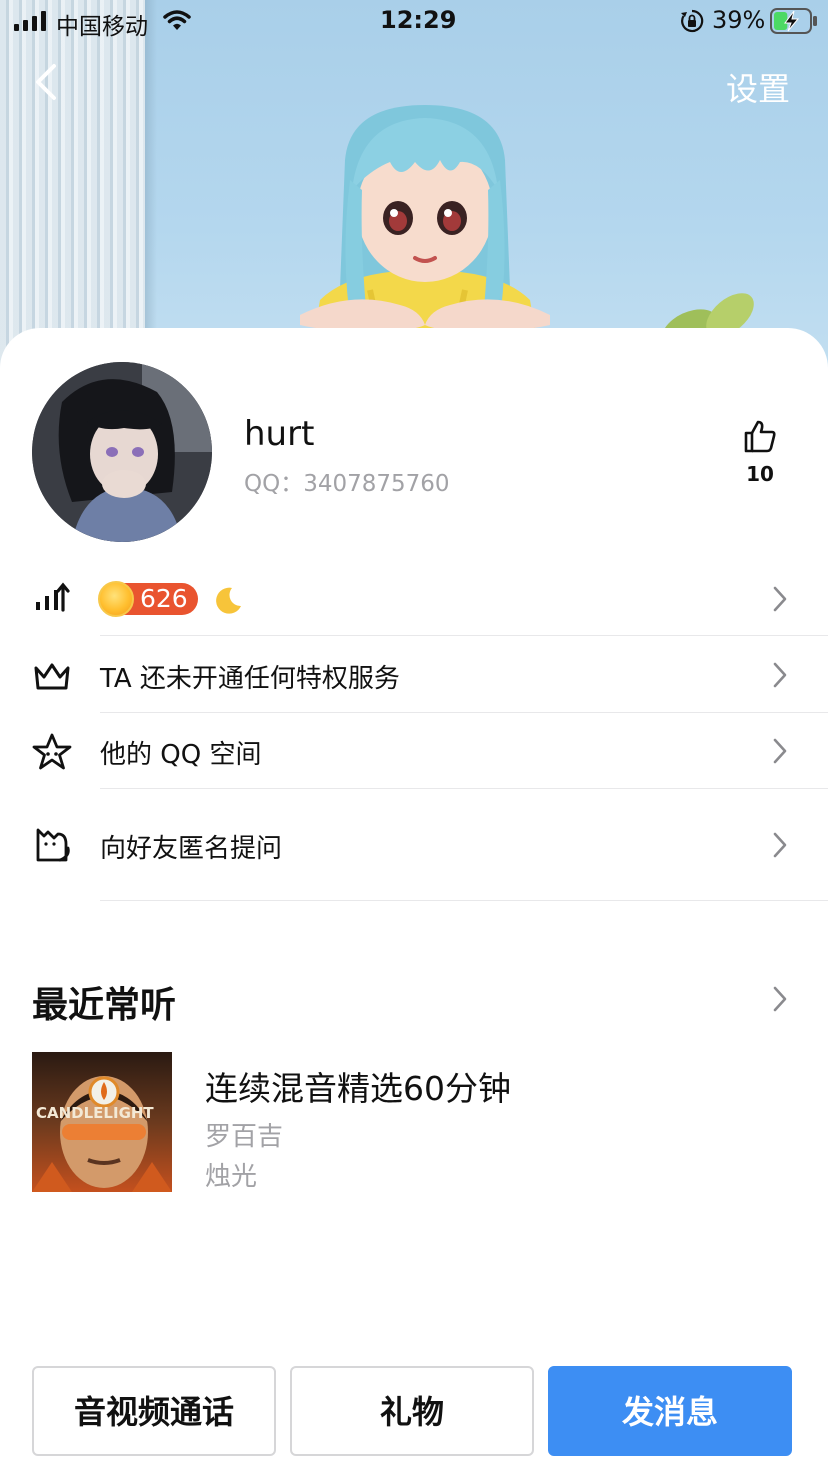 The height and width of the screenshot is (1472, 828). Describe the element at coordinates (425, 232) in the screenshot. I see `cartoon-avatar-figure` at that location.